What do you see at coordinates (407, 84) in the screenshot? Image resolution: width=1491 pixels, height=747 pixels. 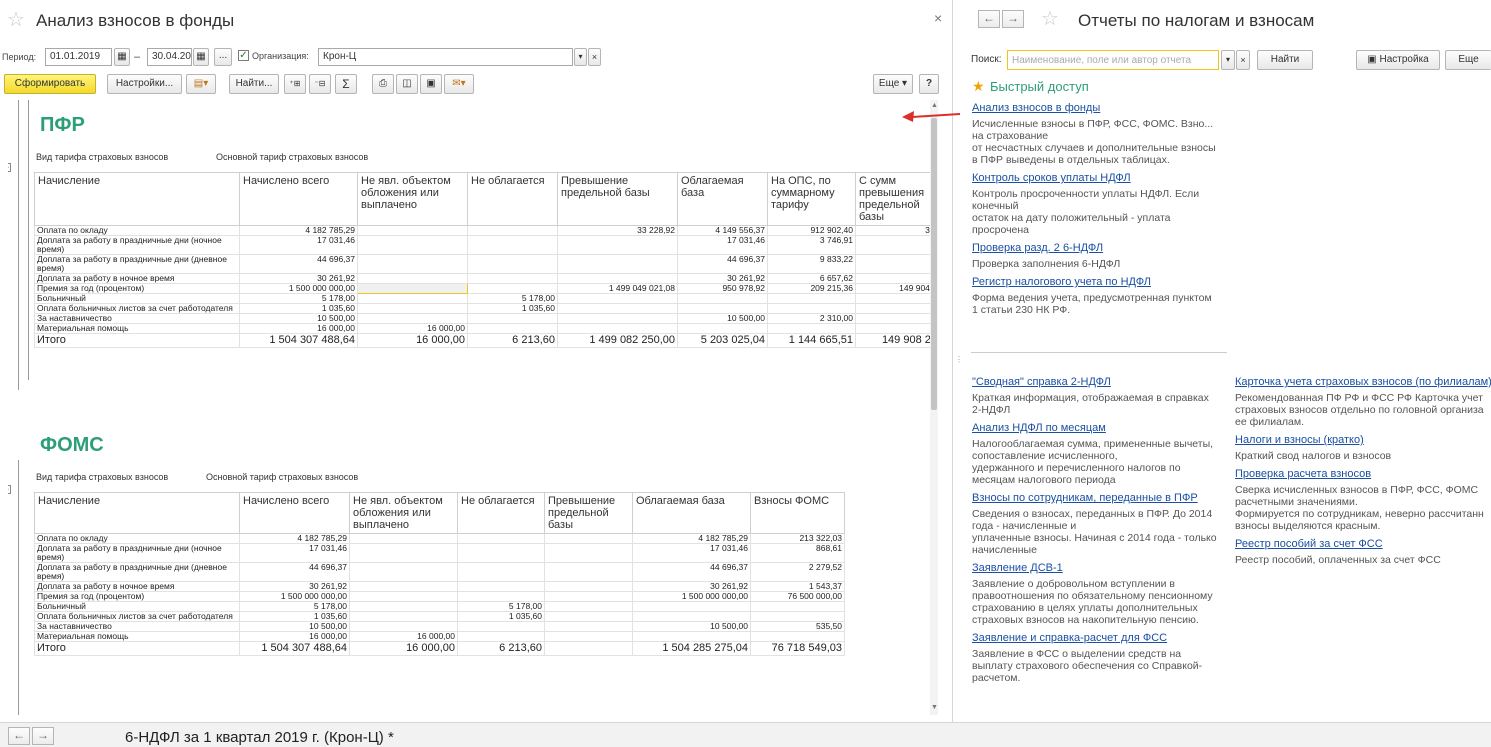 I see `preview-button: ◫` at bounding box center [407, 84].